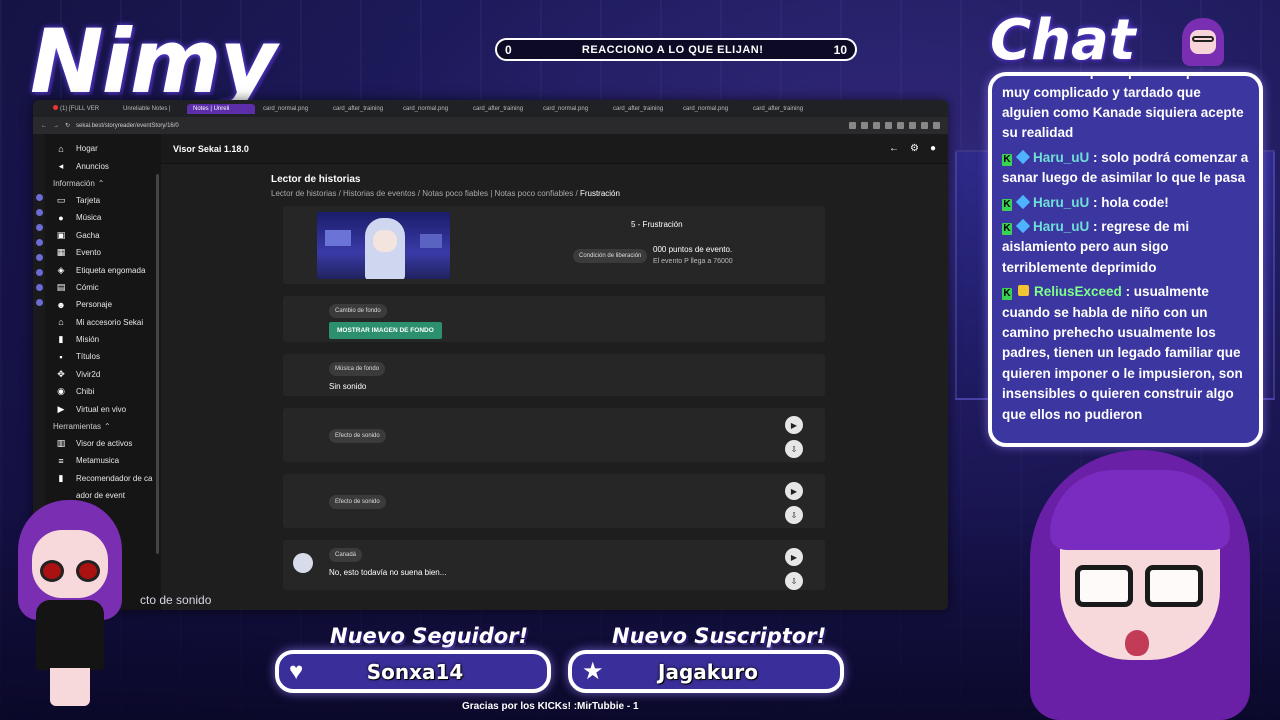  I want to click on forward-icon: →, so click(56, 126).